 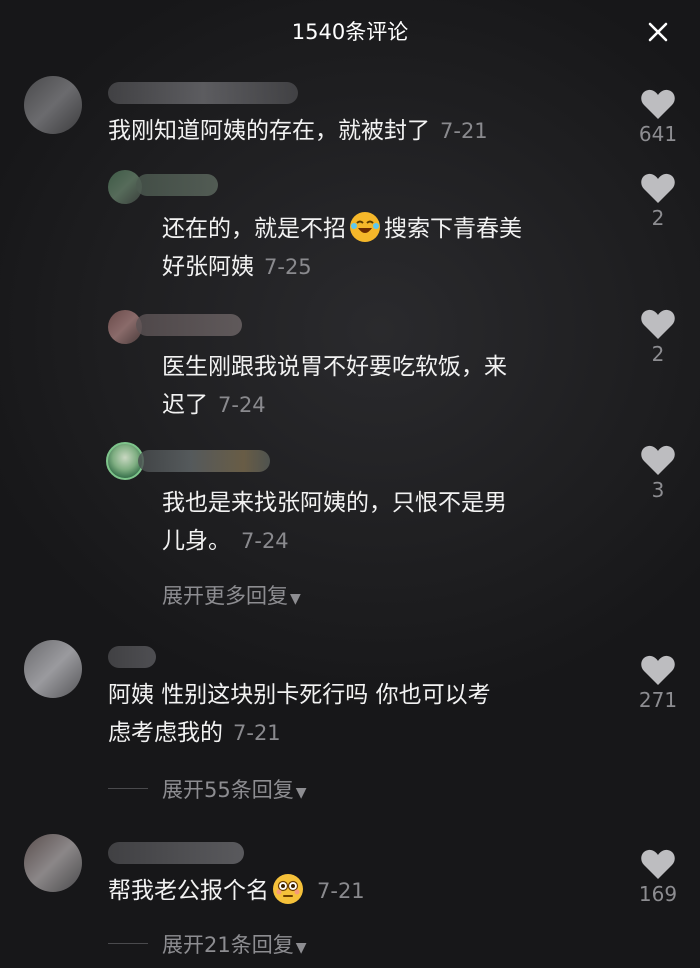 I want to click on like-button: 641, so click(x=658, y=117).